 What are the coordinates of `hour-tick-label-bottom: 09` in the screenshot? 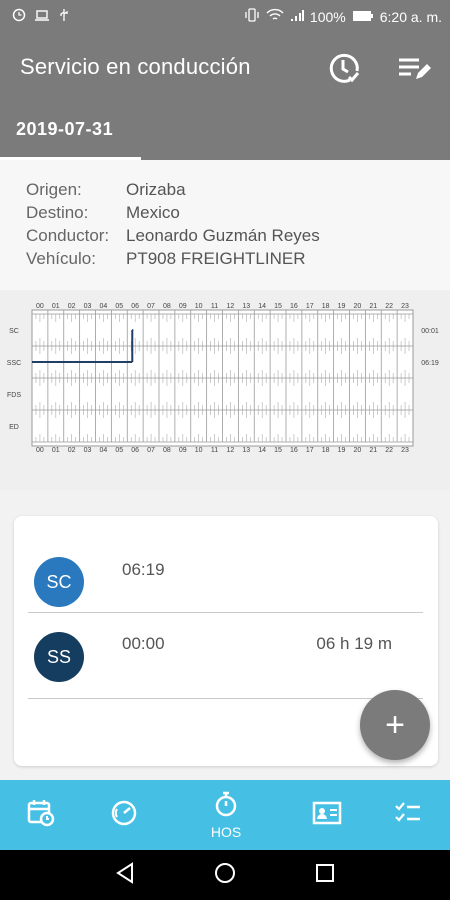 It's located at (183, 450).